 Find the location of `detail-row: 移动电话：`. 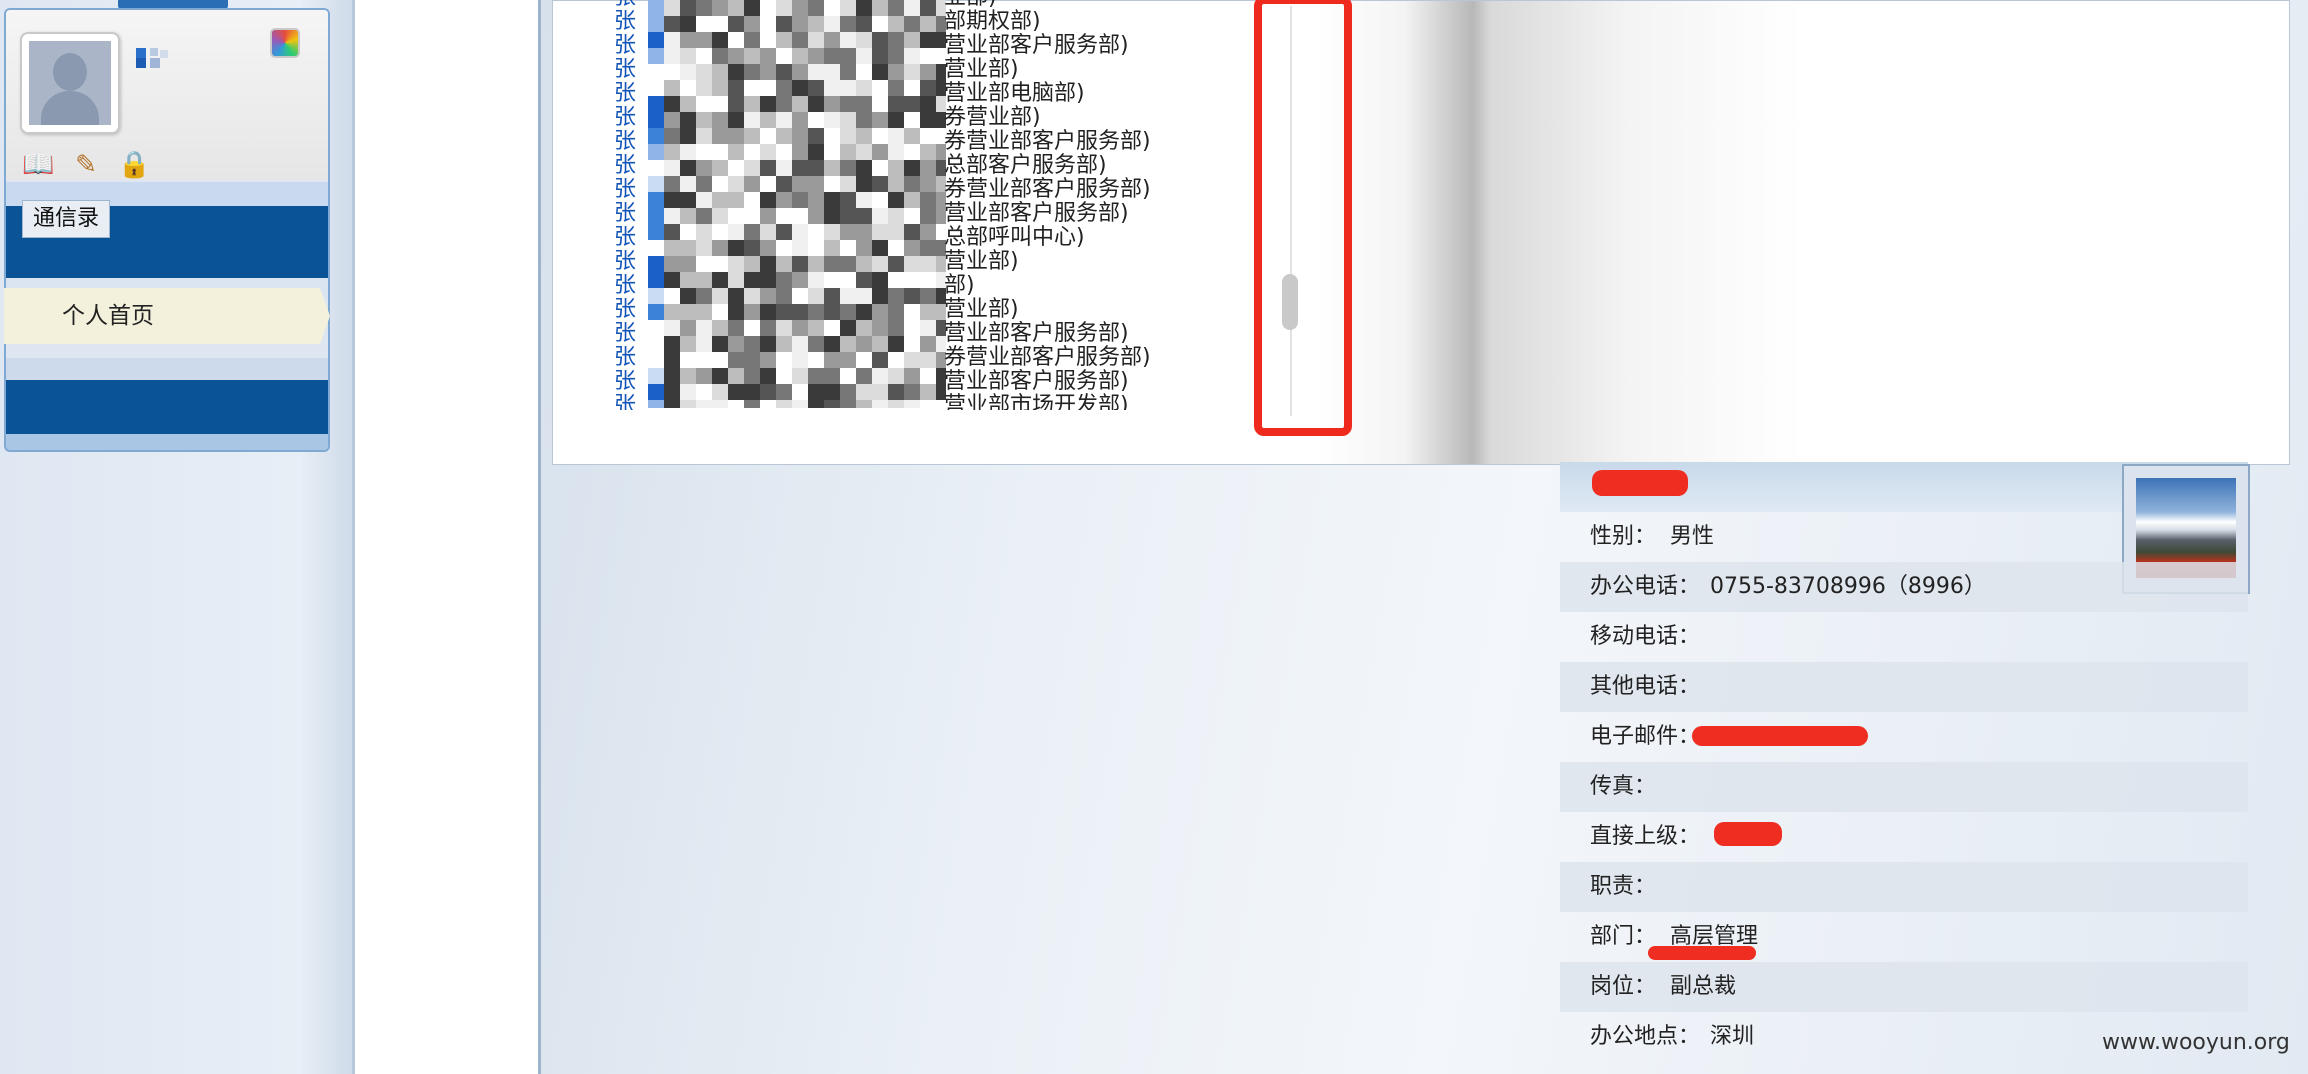

detail-row: 移动电话： is located at coordinates (1904, 637).